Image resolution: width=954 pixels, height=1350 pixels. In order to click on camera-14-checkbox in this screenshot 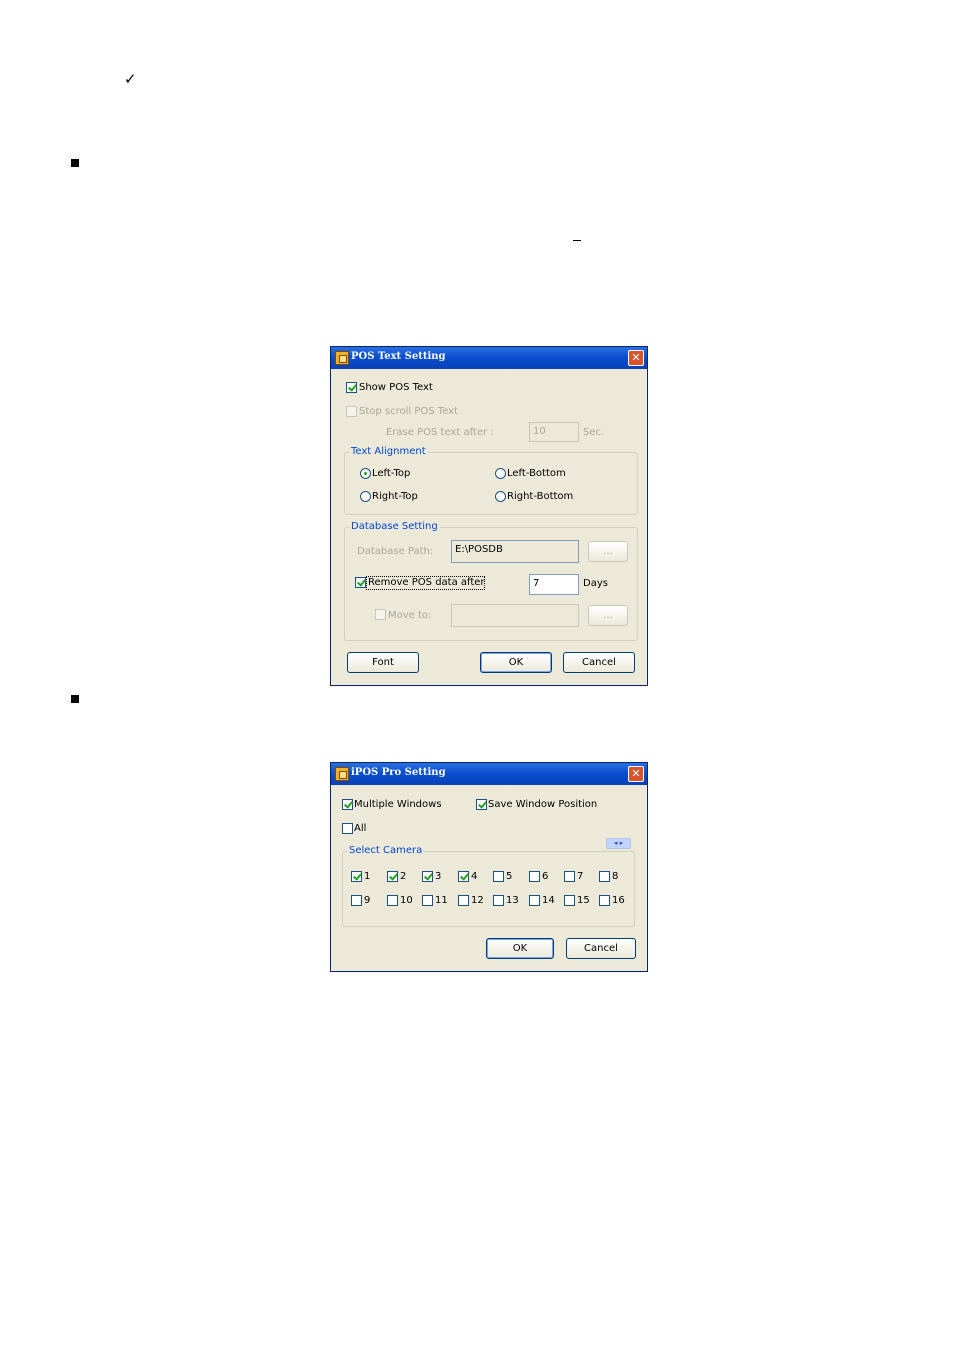, I will do `click(534, 900)`.